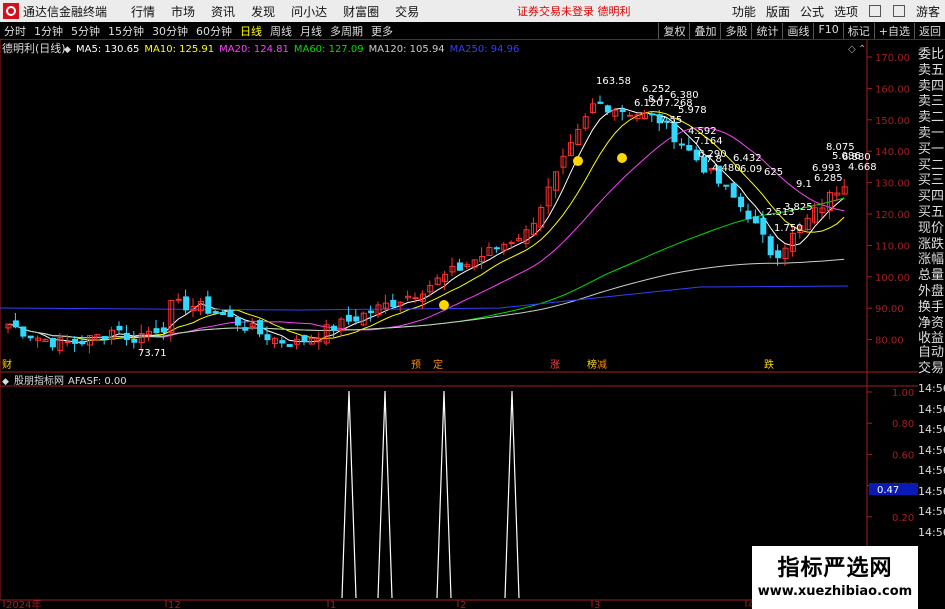  I want to click on tab-60min: 60分钟, so click(214, 31).